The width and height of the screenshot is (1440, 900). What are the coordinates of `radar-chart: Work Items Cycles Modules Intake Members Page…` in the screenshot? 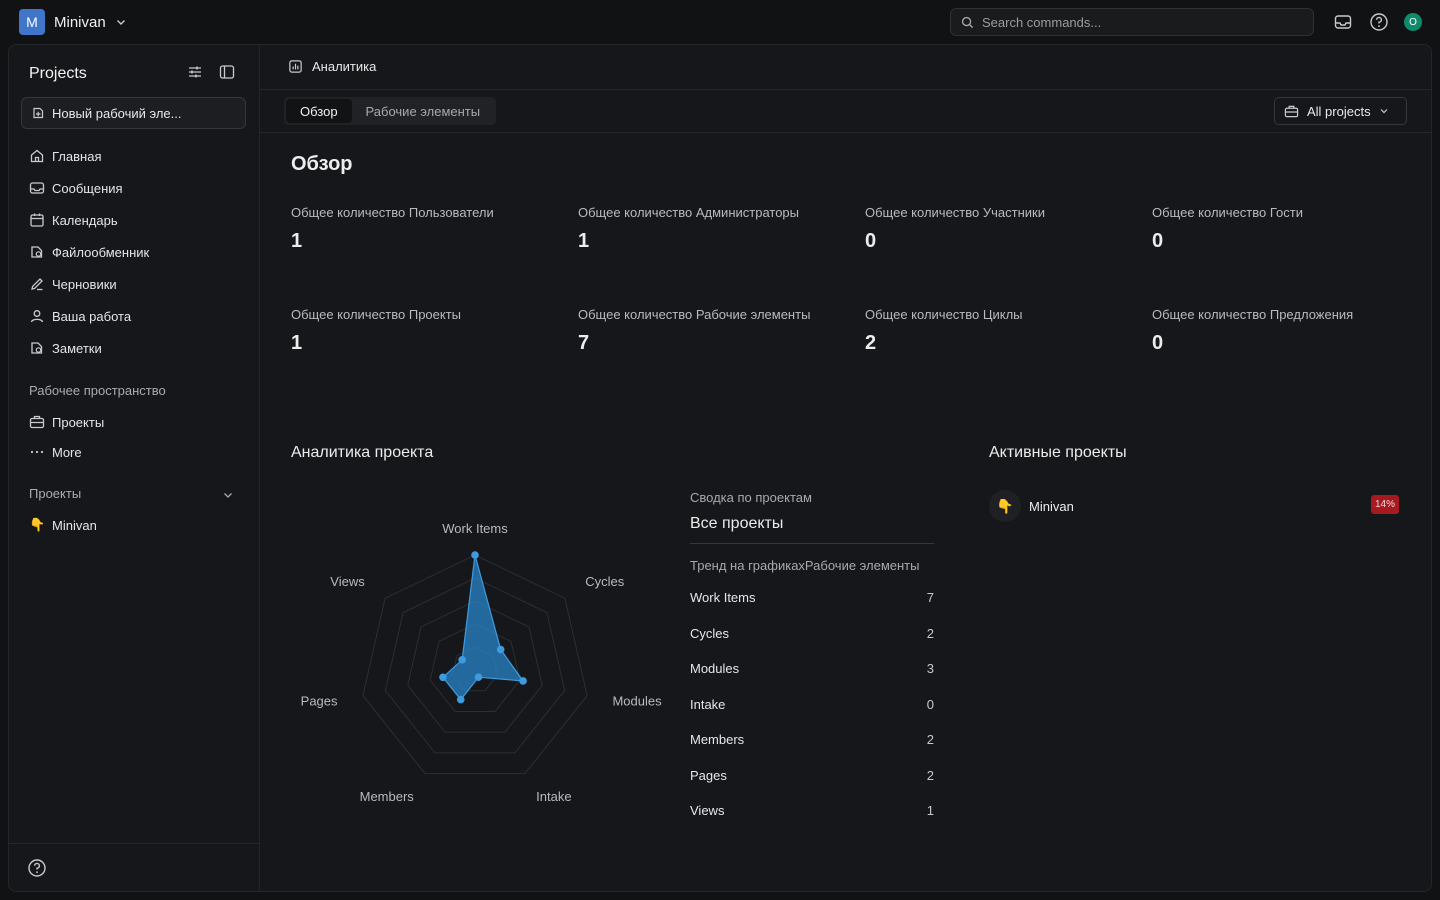 It's located at (481, 662).